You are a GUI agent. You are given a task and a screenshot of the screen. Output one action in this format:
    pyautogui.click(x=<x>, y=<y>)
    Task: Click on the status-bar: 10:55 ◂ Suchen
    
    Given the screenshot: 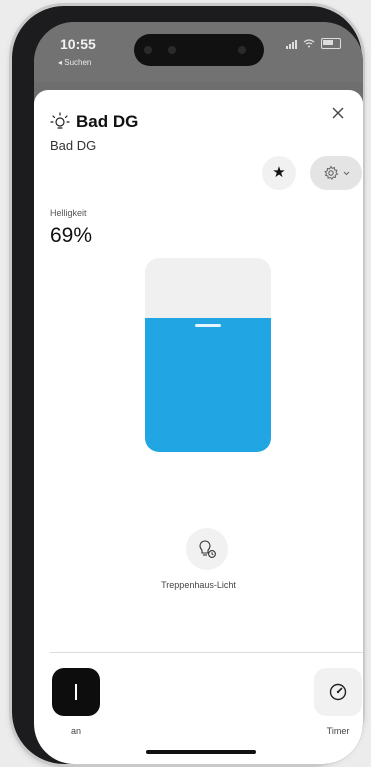 What is the action you would take?
    pyautogui.click(x=198, y=52)
    